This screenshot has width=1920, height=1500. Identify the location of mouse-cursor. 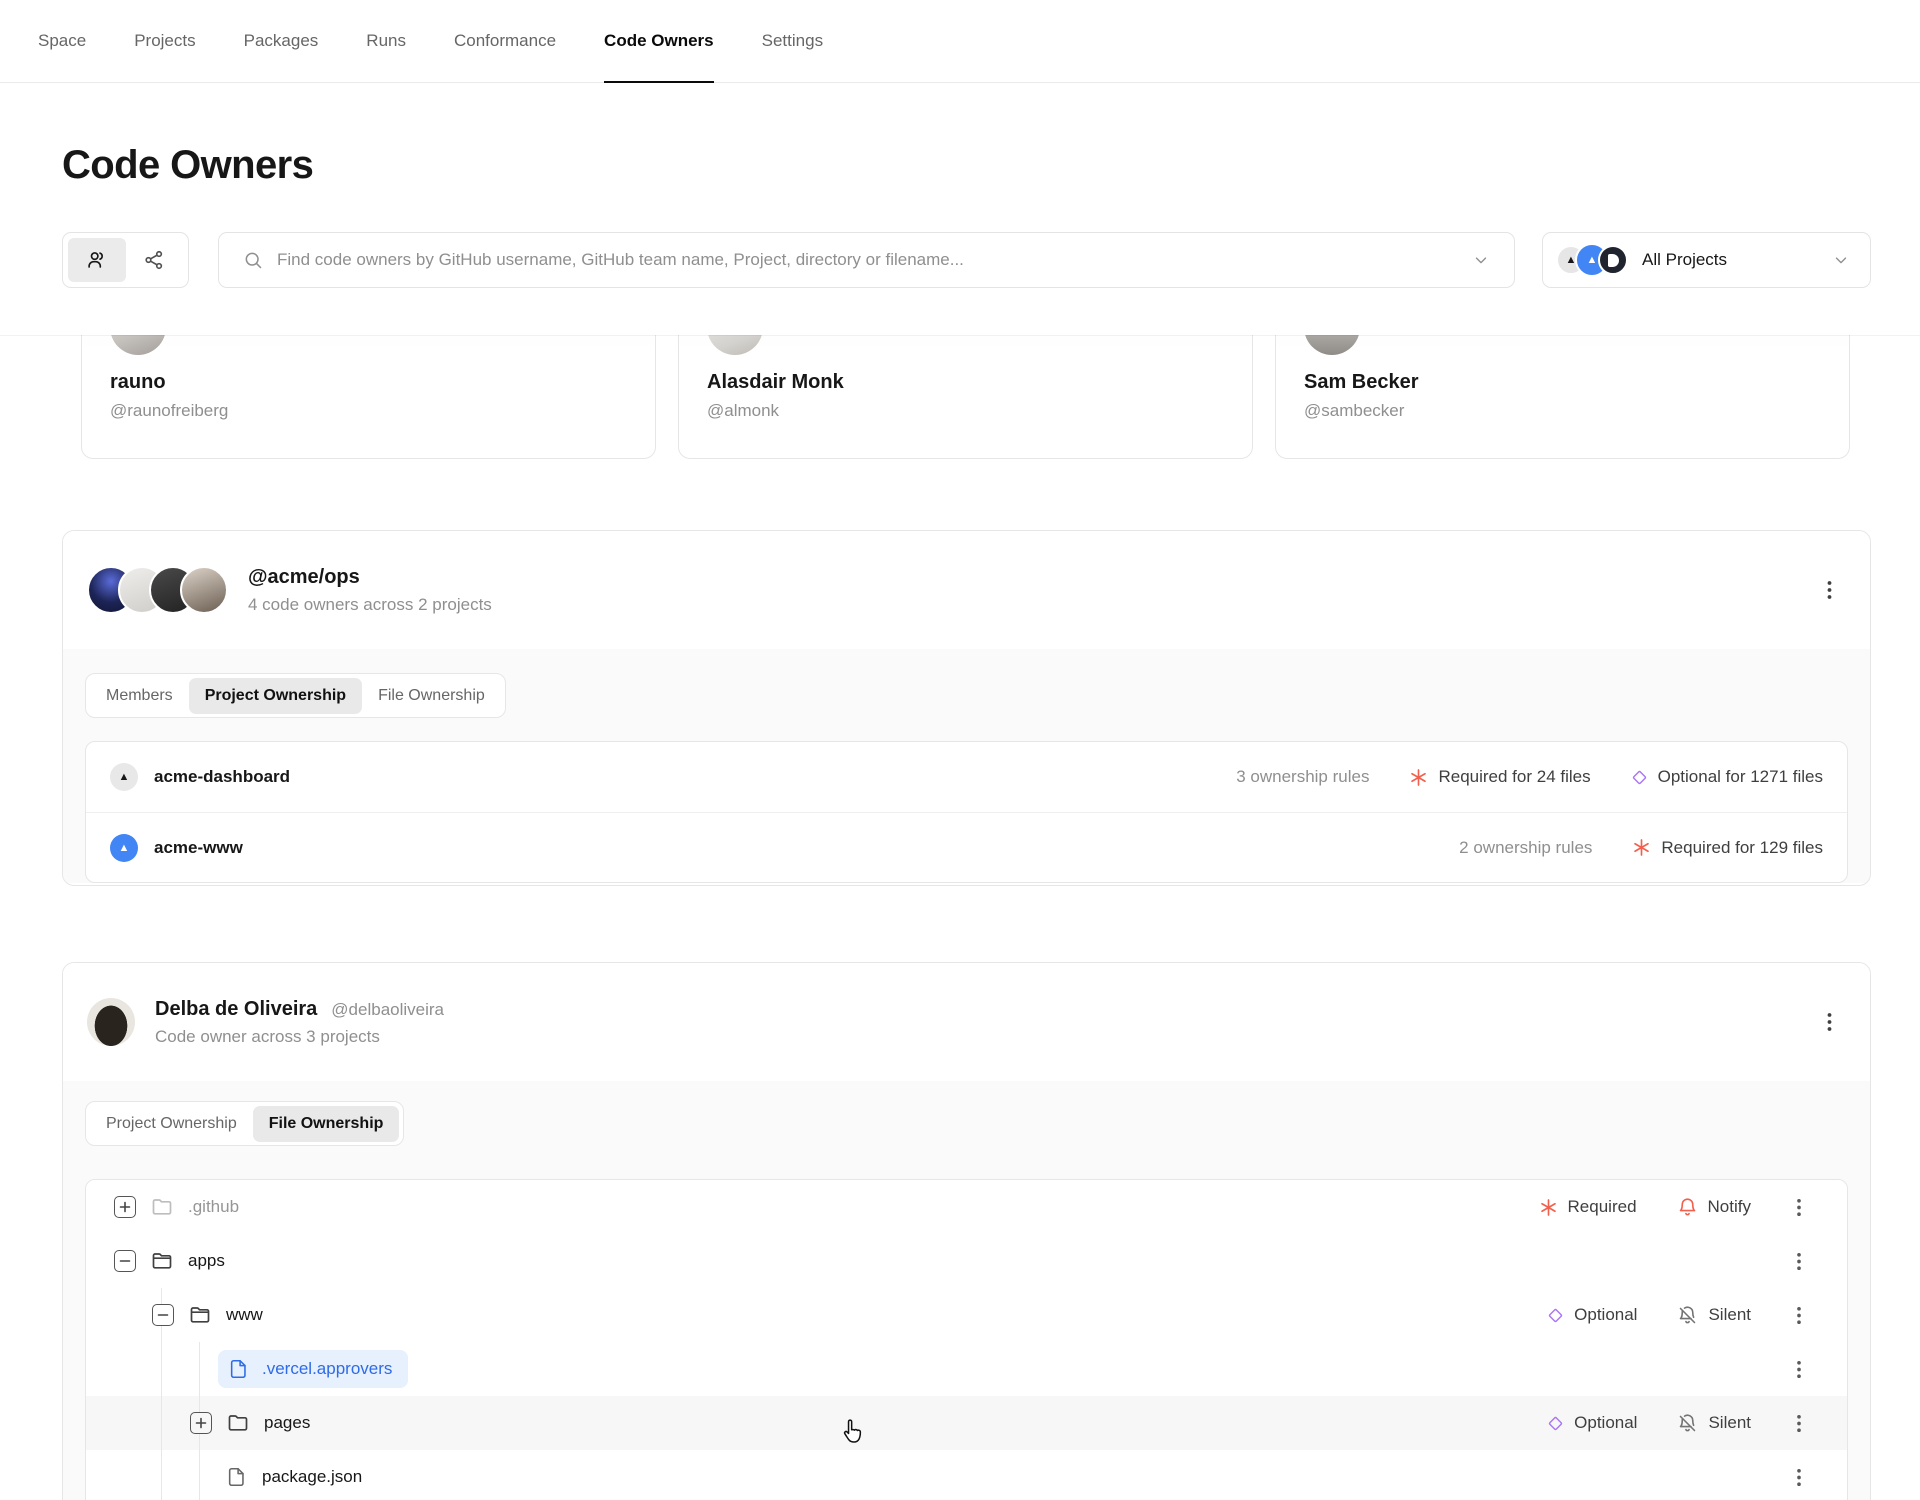
(852, 1435).